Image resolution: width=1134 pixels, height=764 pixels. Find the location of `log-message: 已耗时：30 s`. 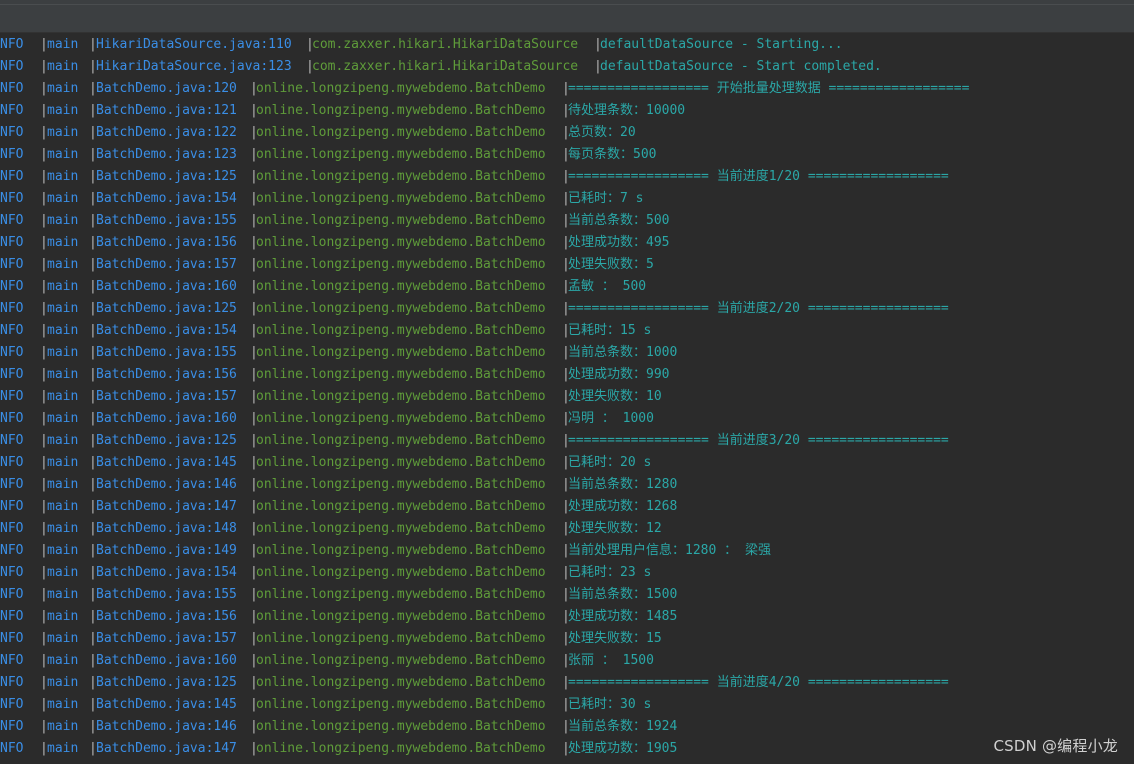

log-message: 已耗时：30 s is located at coordinates (610, 704).